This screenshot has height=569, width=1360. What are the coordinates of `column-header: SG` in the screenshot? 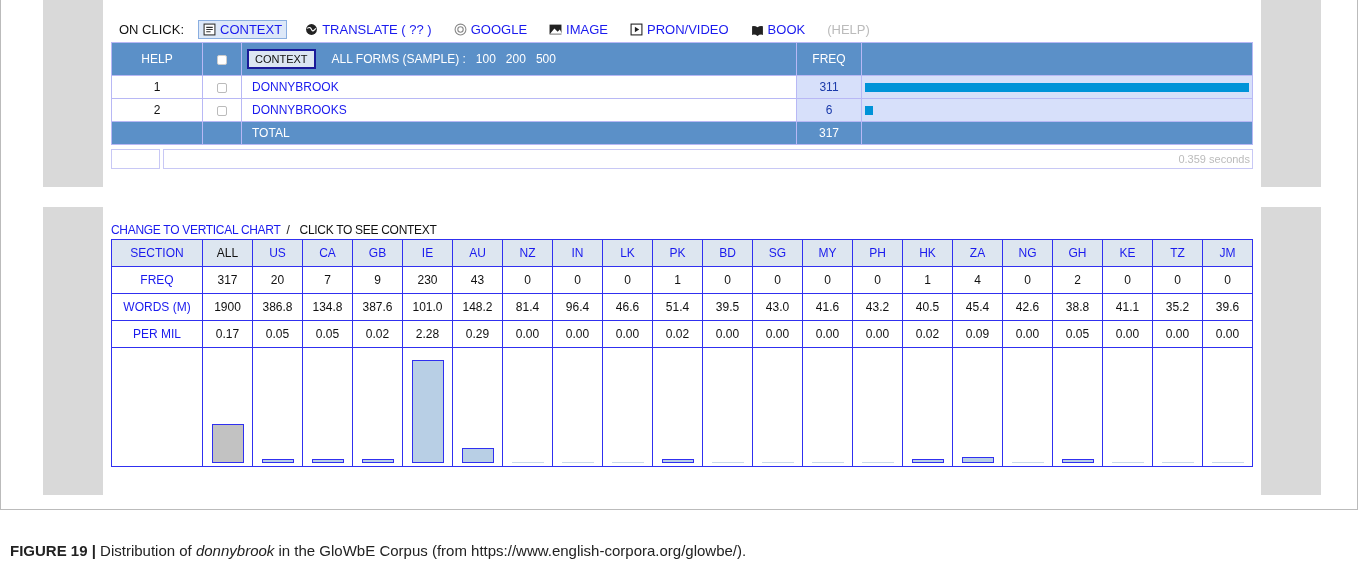 It's located at (777, 253).